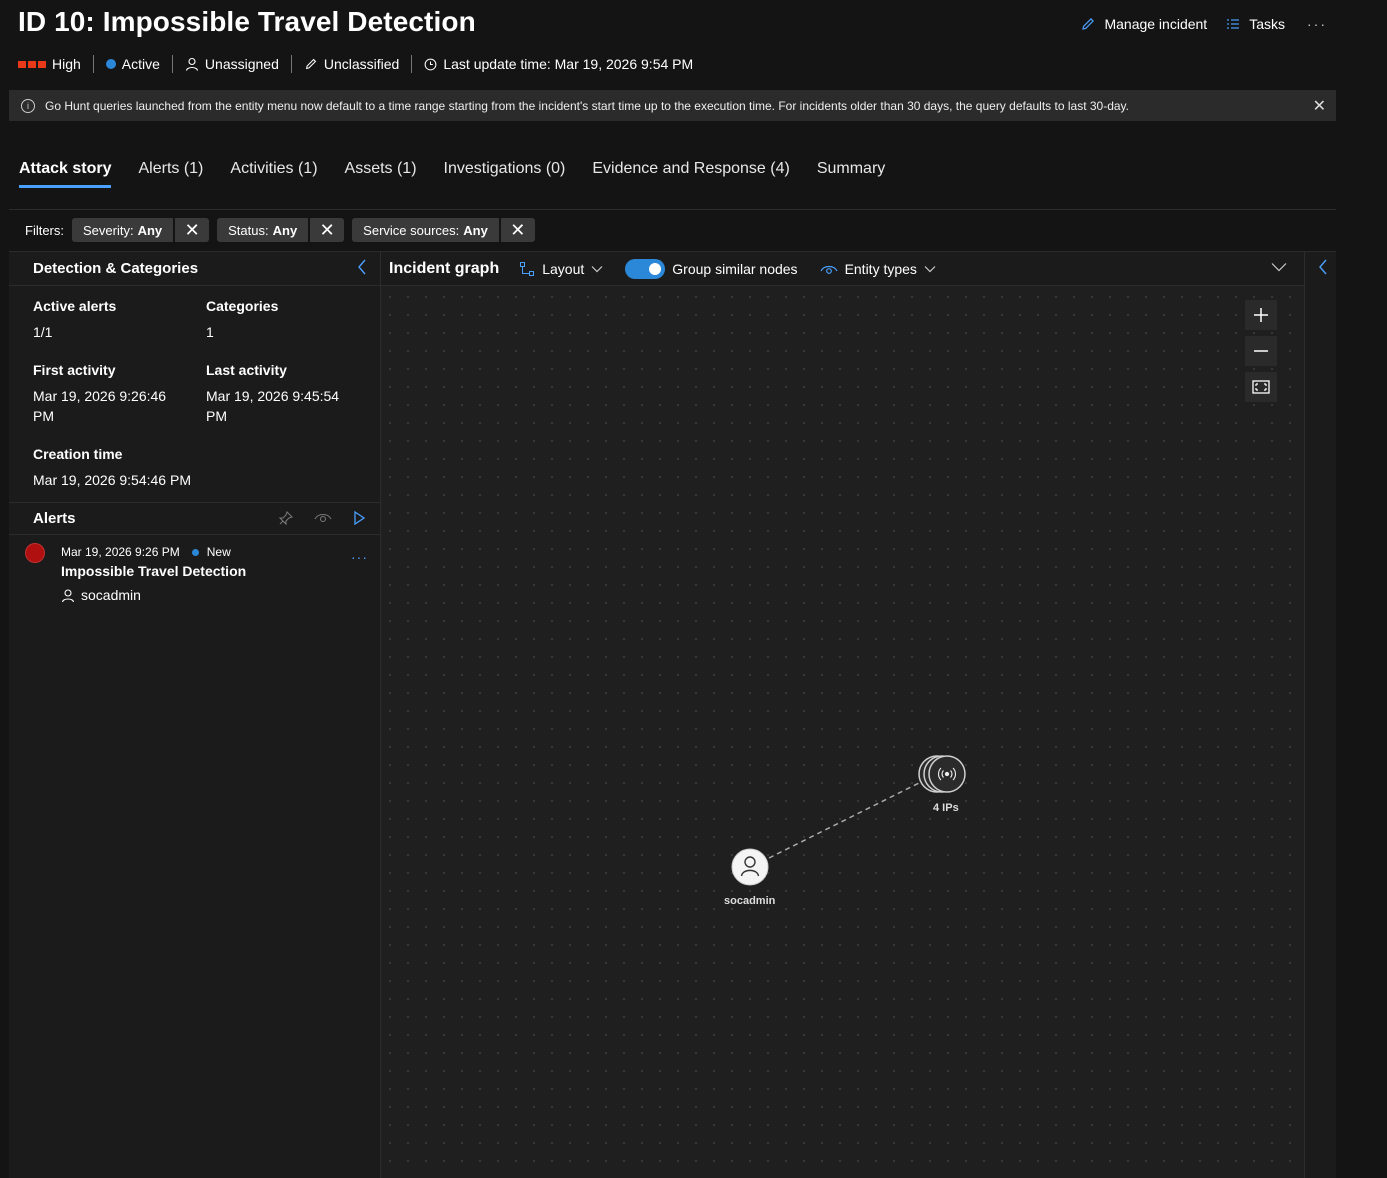  Describe the element at coordinates (247, 21) in the screenshot. I see `page-title: ID 10: Impossible Travel Detection` at that location.